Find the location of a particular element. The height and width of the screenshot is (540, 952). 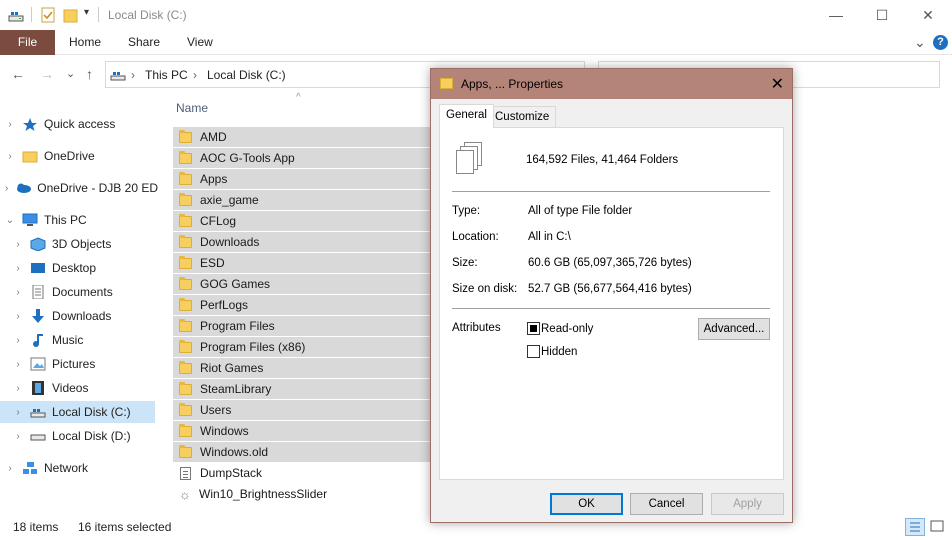

status-item-count: 18 items is located at coordinates (36, 527).